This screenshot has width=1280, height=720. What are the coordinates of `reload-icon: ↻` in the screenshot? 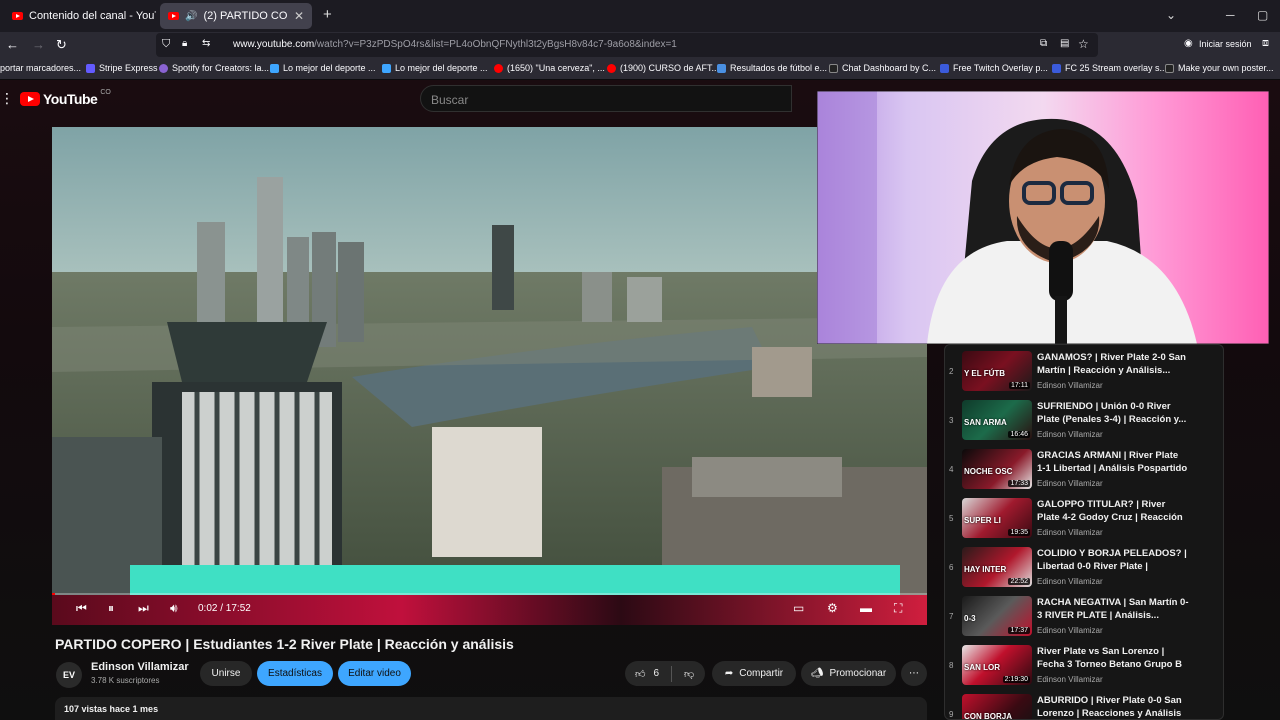 It's located at (61, 45).